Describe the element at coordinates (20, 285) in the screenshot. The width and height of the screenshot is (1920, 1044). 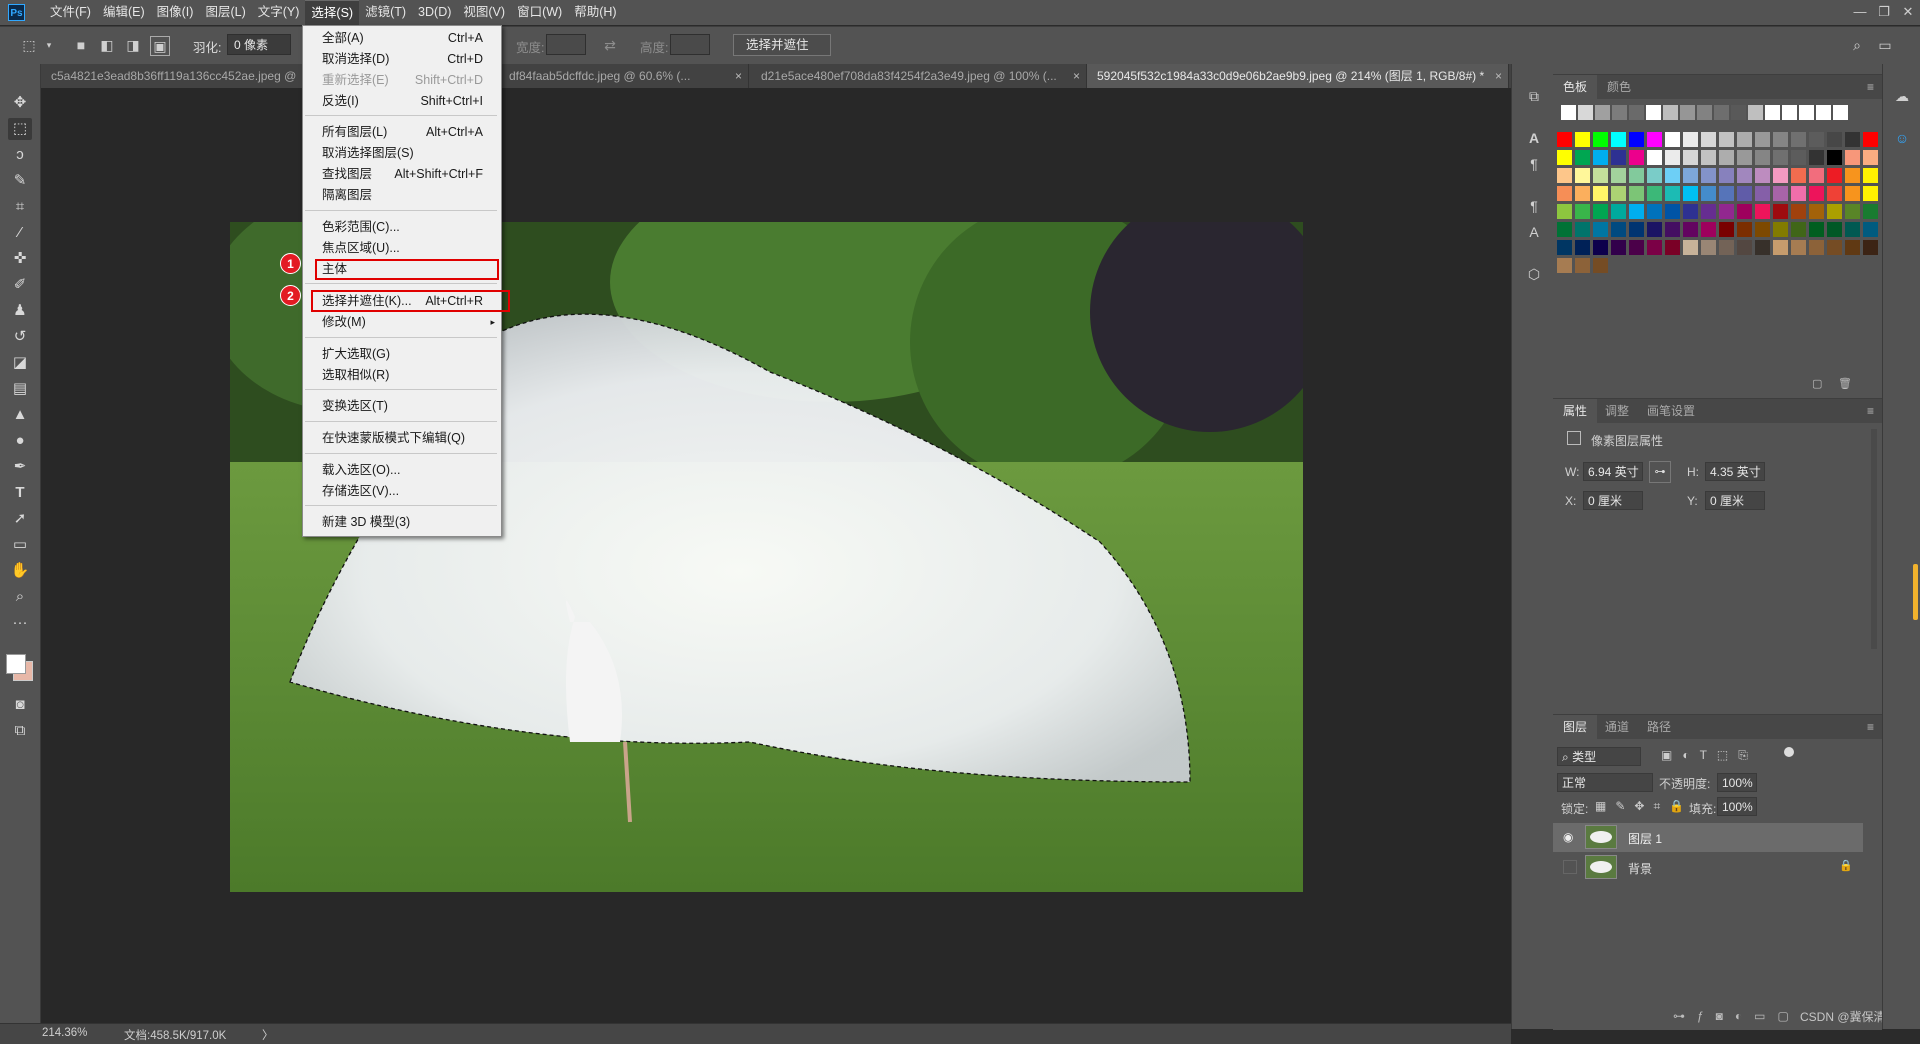
I see `brush-tool-icon: ✐` at that location.